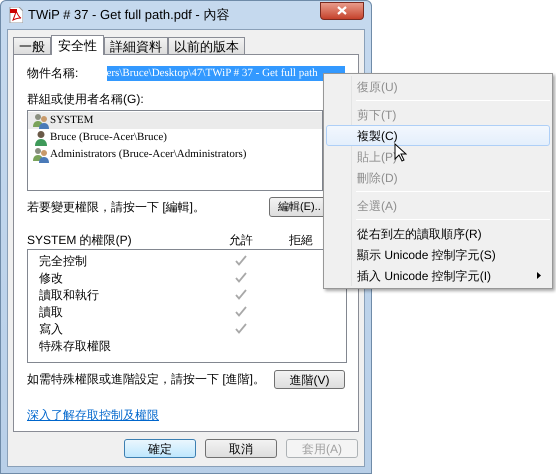 The image size is (556, 476). Describe the element at coordinates (175, 120) in the screenshot. I see `group-list-item: SYSTEM` at that location.